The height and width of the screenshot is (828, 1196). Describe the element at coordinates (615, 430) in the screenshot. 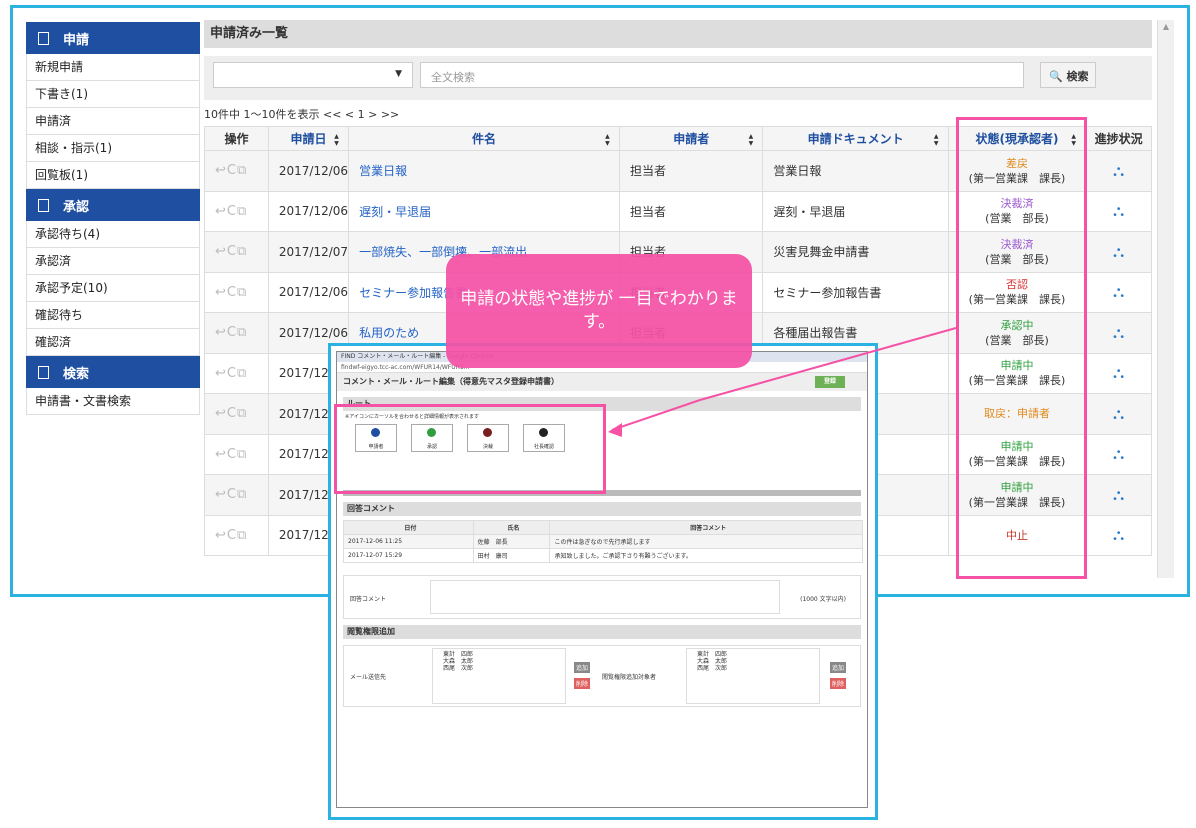

I see `arrow-head` at that location.